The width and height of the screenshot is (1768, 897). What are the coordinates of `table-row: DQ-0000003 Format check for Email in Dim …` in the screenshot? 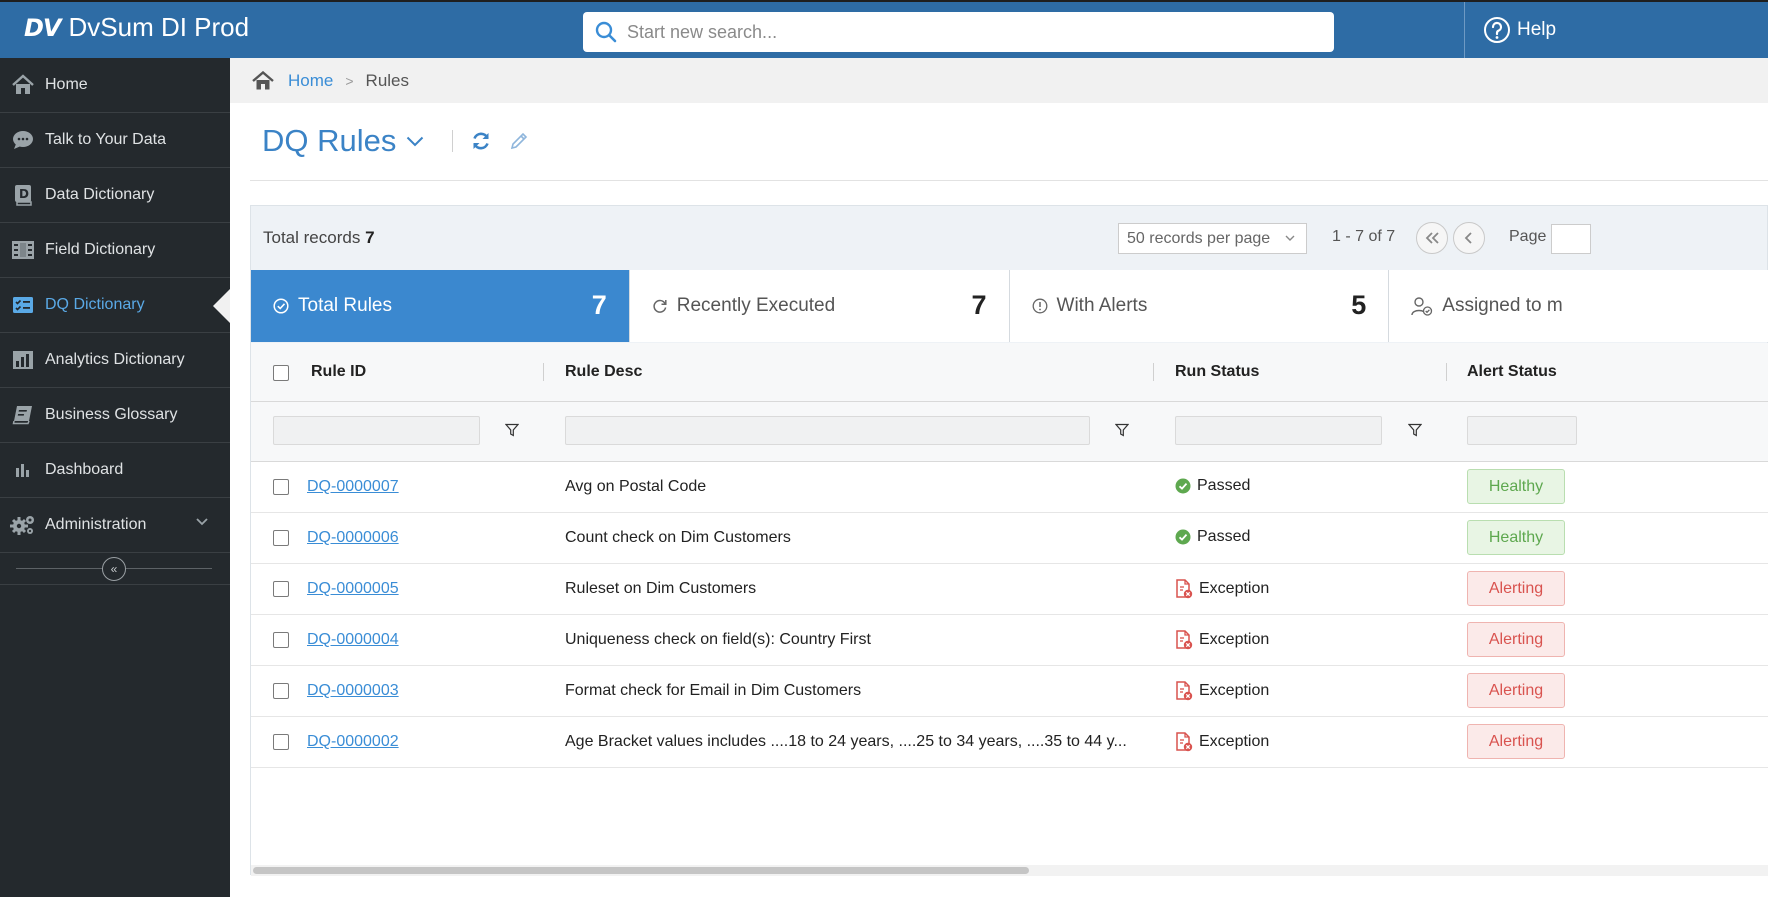 It's located at (1009, 691).